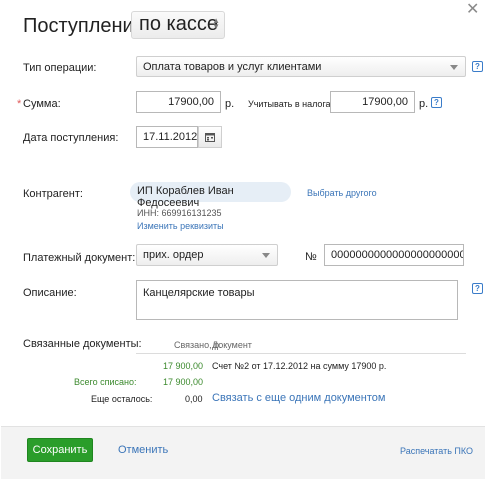 Image resolution: width=487 pixels, height=481 pixels. What do you see at coordinates (424, 104) in the screenshot?
I see `taxes-currency: р.` at bounding box center [424, 104].